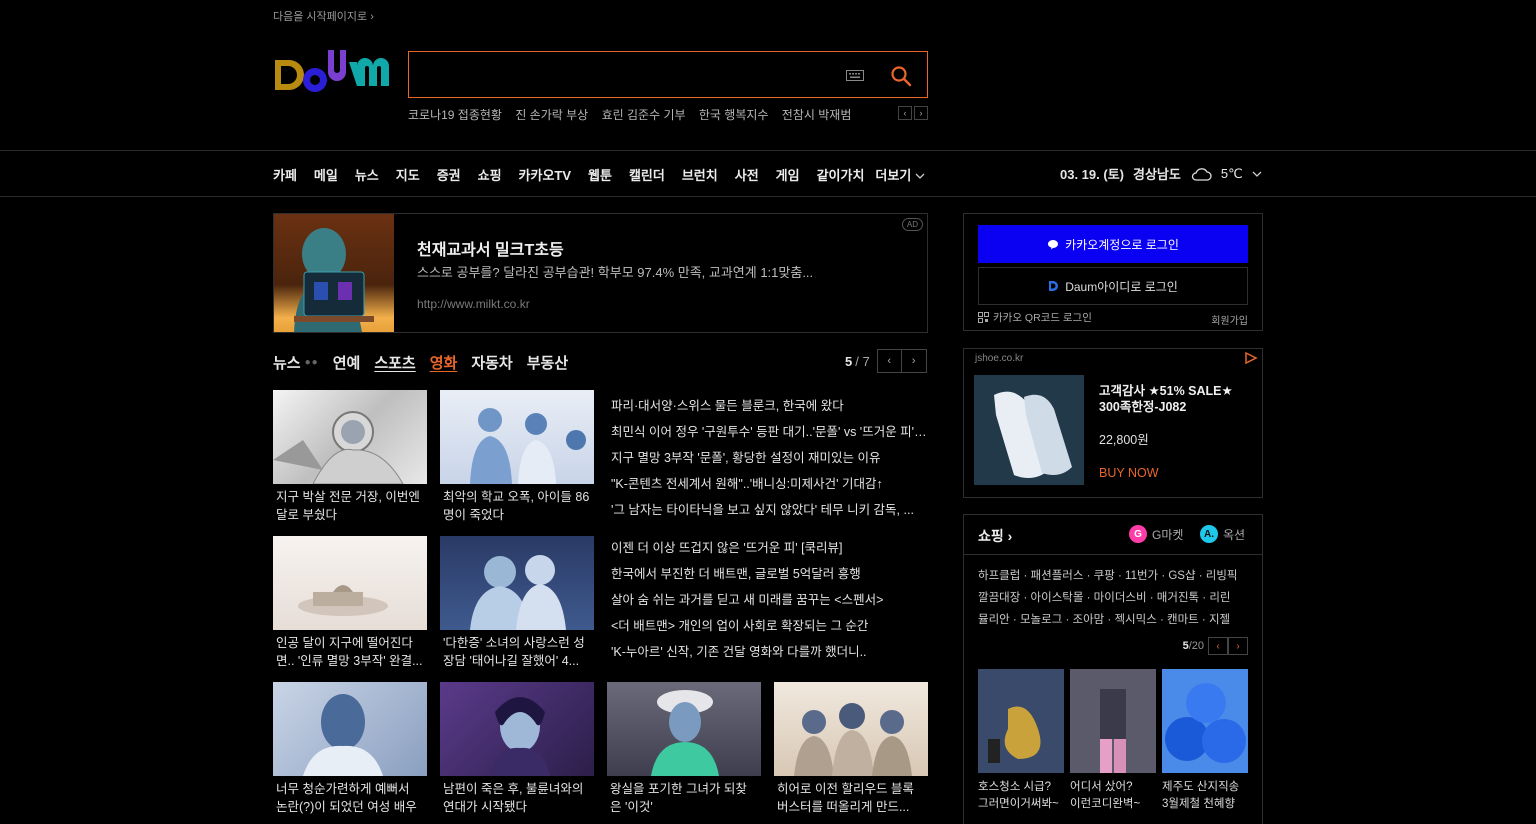  I want to click on ad-title: 천재교과서 밀크T초등, so click(490, 248).